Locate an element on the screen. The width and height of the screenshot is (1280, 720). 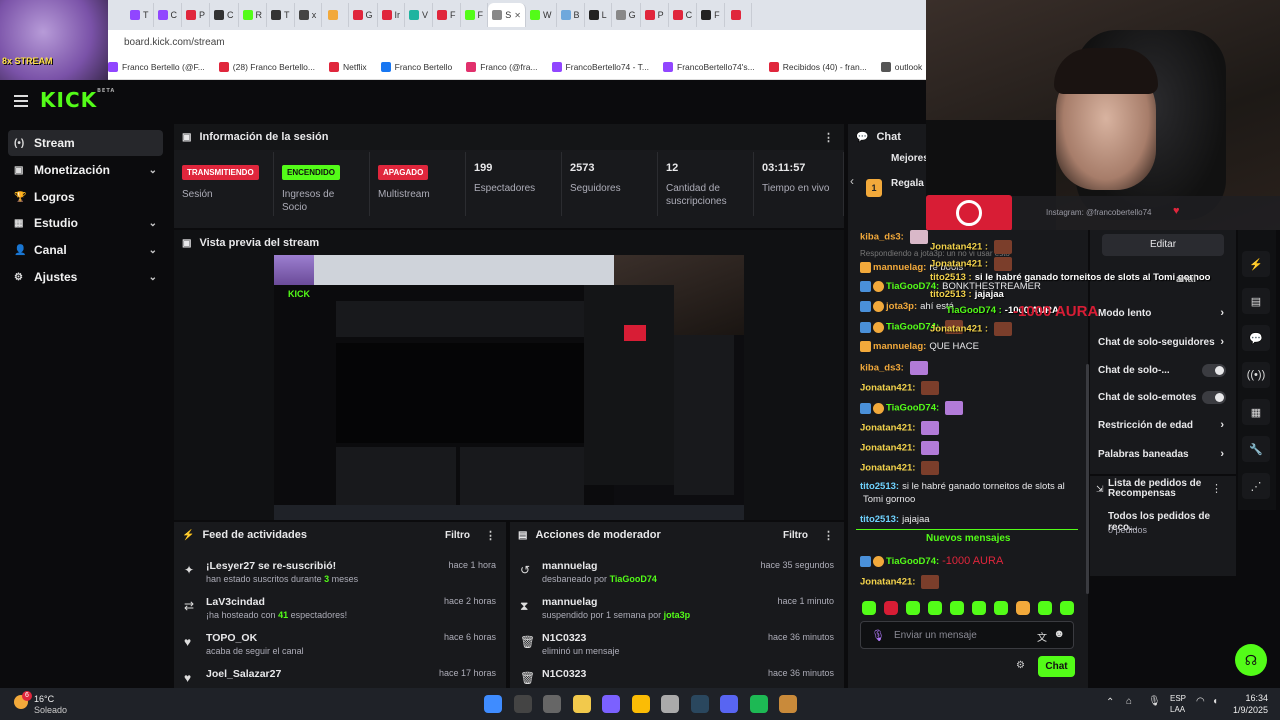
chat-setting-item: Restricción de edad › is located at coordinates (1162, 425).